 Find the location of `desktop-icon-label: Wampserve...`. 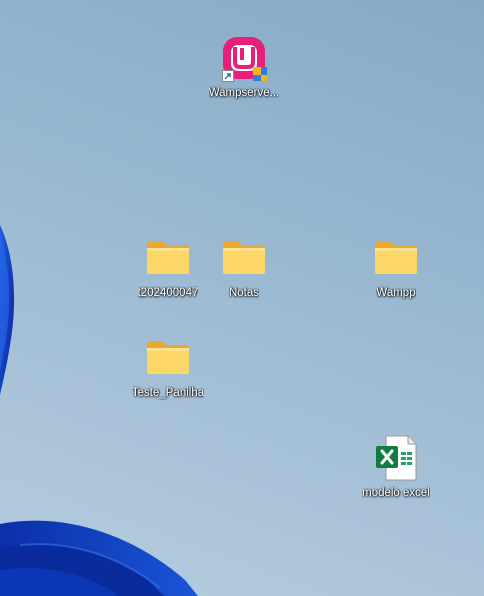

desktop-icon-label: Wampserve... is located at coordinates (244, 93).